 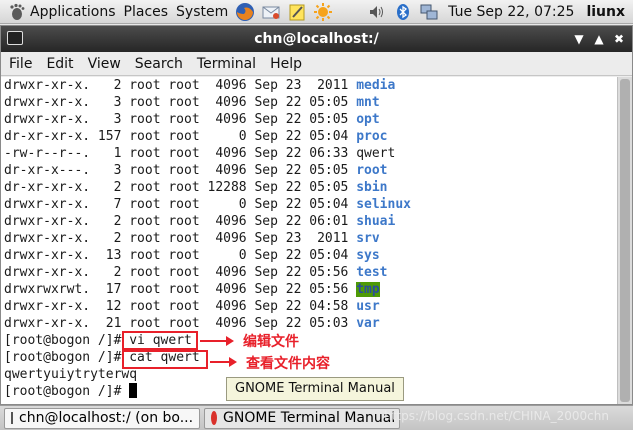 I want to click on prompt-line-vi: [root@bogon /]# vi qwert, so click(x=309, y=340).